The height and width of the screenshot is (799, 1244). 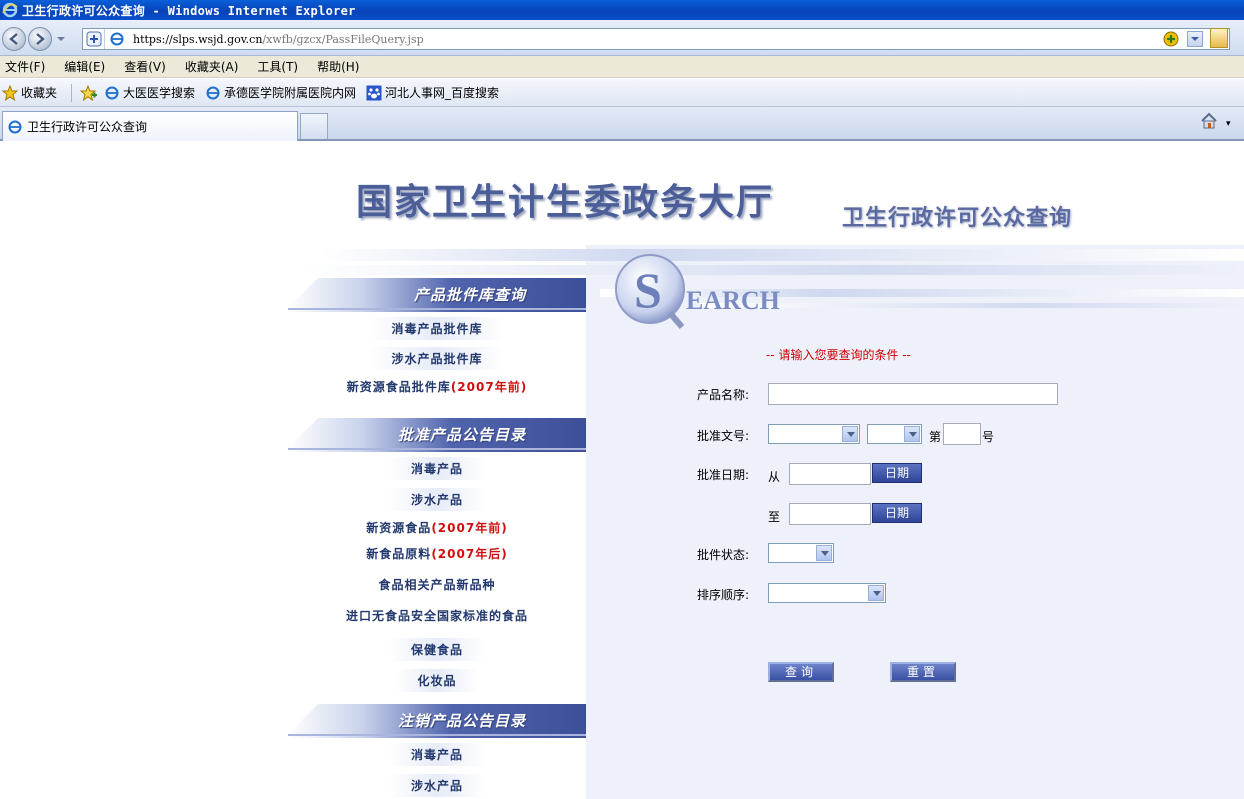 I want to click on favorite-link-3-label: 河北人事网_百度搜索, so click(x=442, y=93).